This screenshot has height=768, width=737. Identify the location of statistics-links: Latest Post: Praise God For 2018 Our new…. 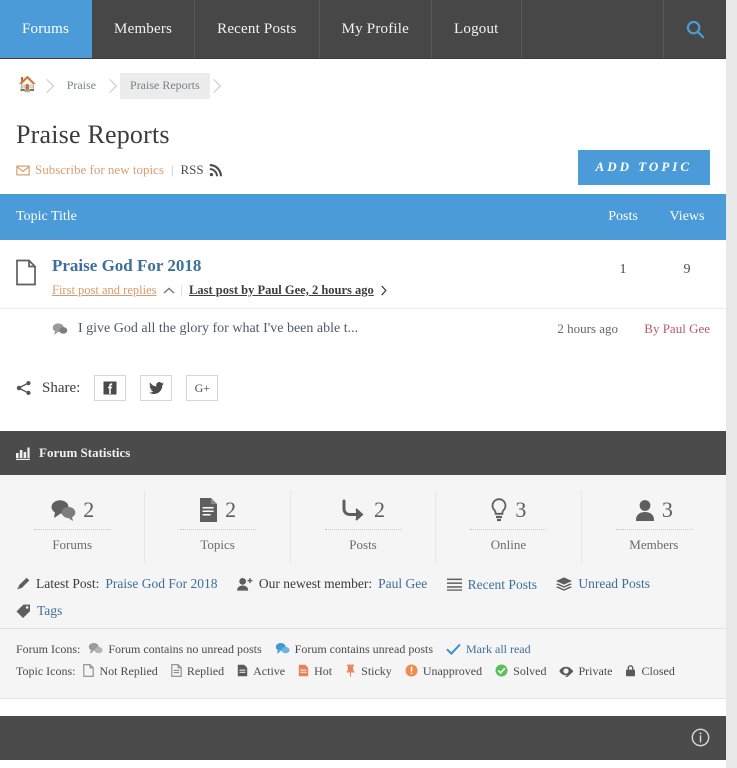
(363, 595).